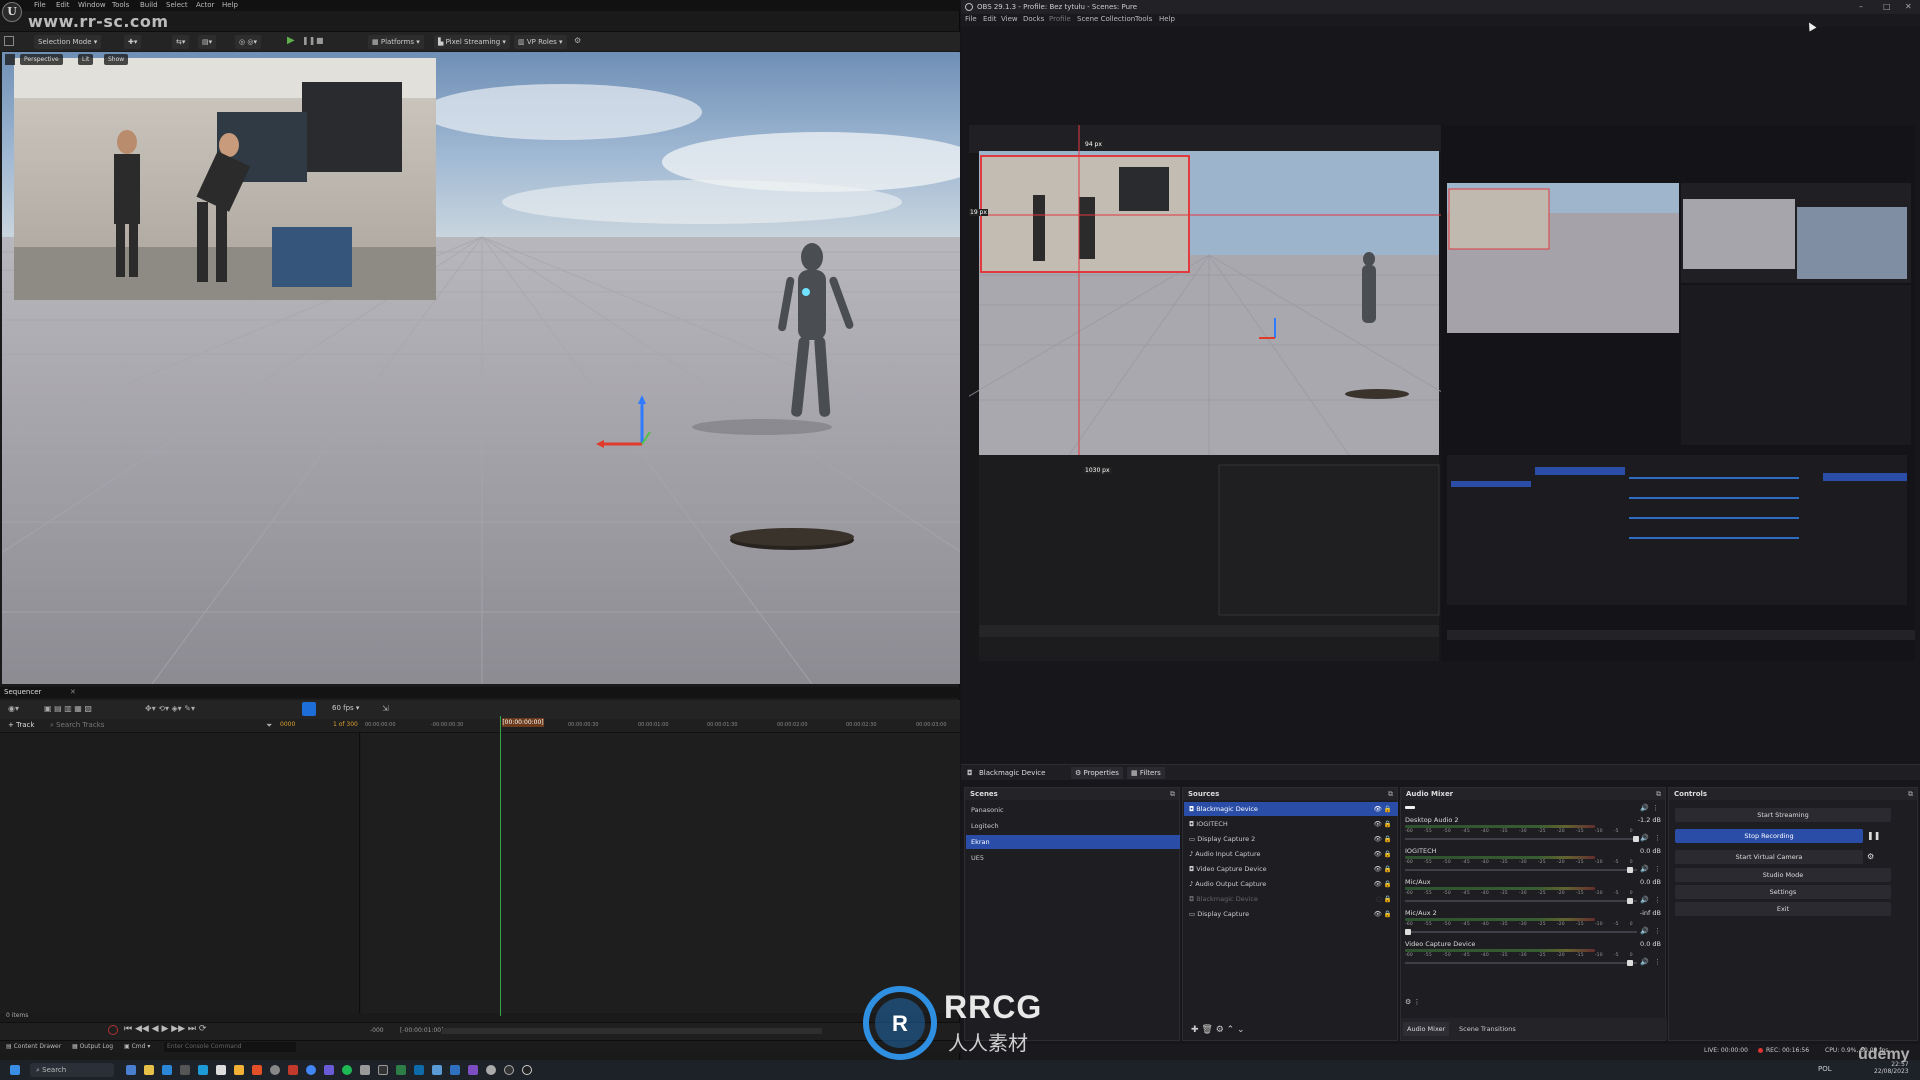  What do you see at coordinates (1291, 839) in the screenshot?
I see `source-item: ▭ Display Capture 2 👁 🔒` at bounding box center [1291, 839].